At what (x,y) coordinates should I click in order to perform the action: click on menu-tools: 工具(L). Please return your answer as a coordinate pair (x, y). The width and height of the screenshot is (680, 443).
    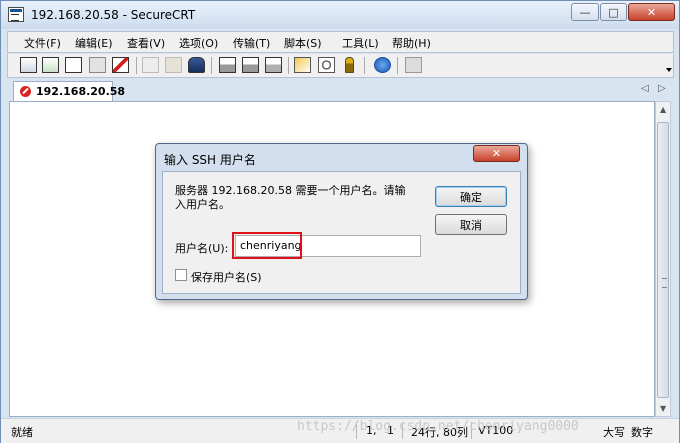
    Looking at the image, I should click on (360, 43).